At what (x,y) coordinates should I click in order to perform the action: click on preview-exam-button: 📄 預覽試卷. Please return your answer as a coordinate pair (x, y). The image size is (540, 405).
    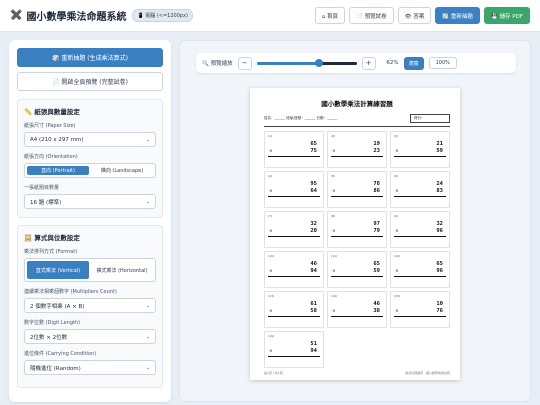
    Looking at the image, I should click on (371, 15).